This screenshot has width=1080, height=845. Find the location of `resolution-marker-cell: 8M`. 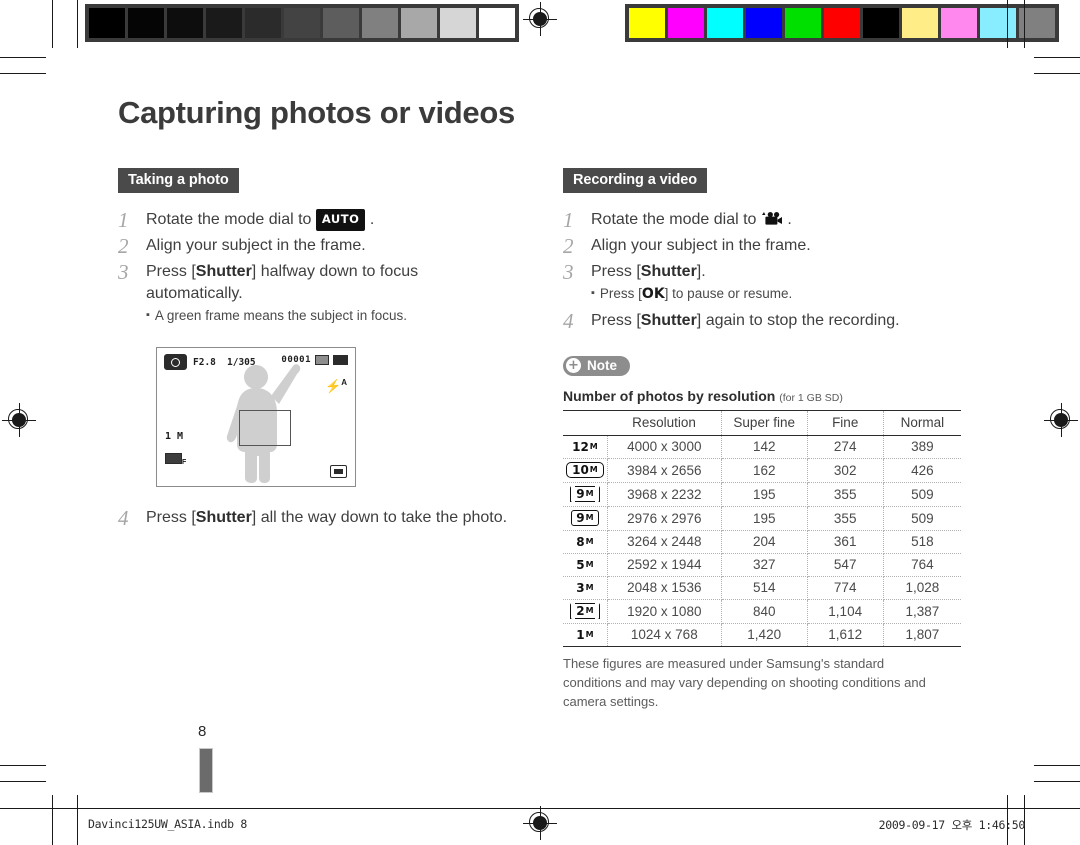

resolution-marker-cell: 8M is located at coordinates (585, 542).